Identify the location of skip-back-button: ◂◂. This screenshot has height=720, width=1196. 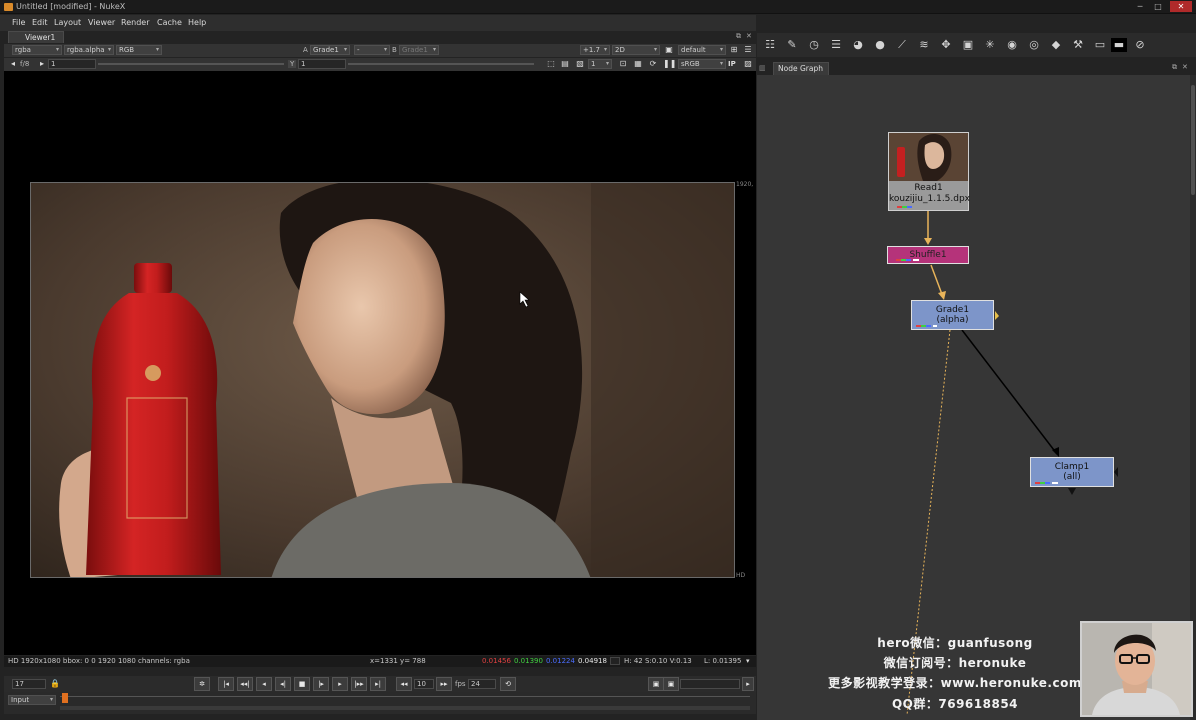
(404, 684).